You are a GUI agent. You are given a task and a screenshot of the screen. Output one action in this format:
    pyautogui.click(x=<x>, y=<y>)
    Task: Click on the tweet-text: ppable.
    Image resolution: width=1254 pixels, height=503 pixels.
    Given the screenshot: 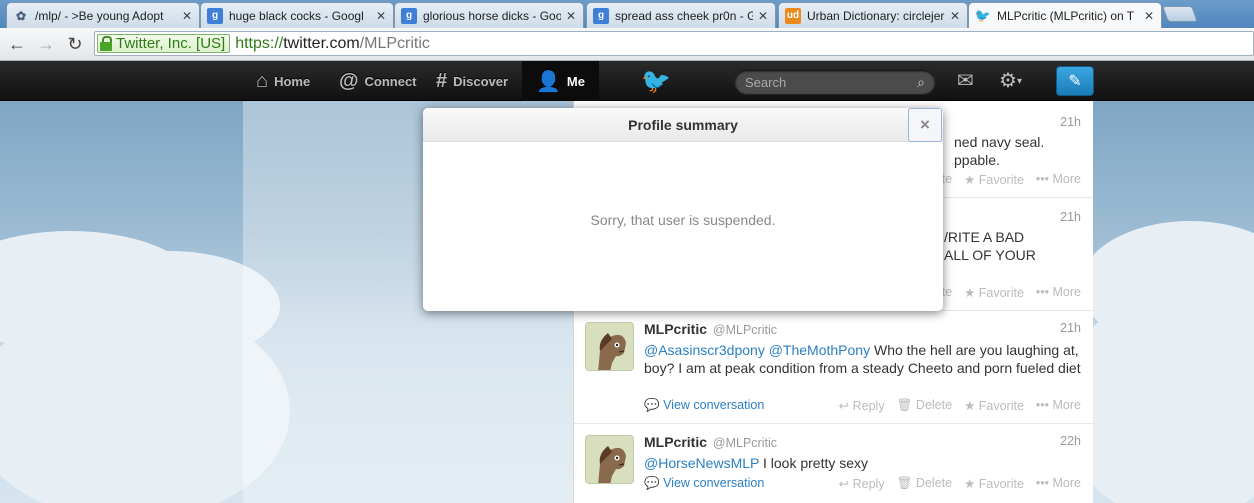 What is the action you would take?
    pyautogui.click(x=977, y=160)
    